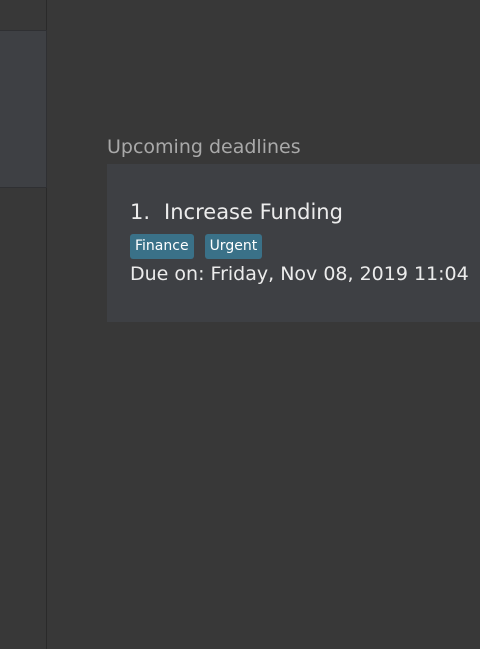 Image resolution: width=480 pixels, height=649 pixels. I want to click on left-panel, so click(23, 109).